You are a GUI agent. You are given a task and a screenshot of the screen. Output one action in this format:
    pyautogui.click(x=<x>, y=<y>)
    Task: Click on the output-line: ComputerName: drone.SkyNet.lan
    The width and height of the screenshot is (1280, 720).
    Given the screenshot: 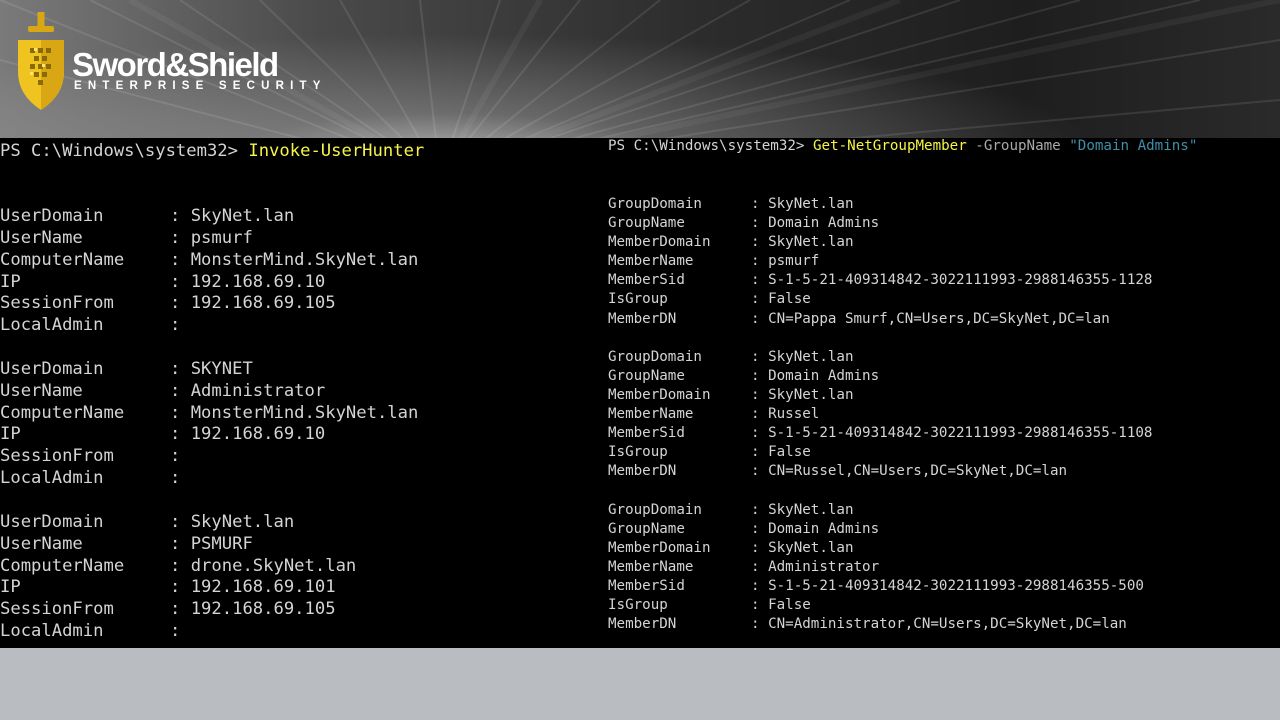 What is the action you would take?
    pyautogui.click(x=209, y=567)
    